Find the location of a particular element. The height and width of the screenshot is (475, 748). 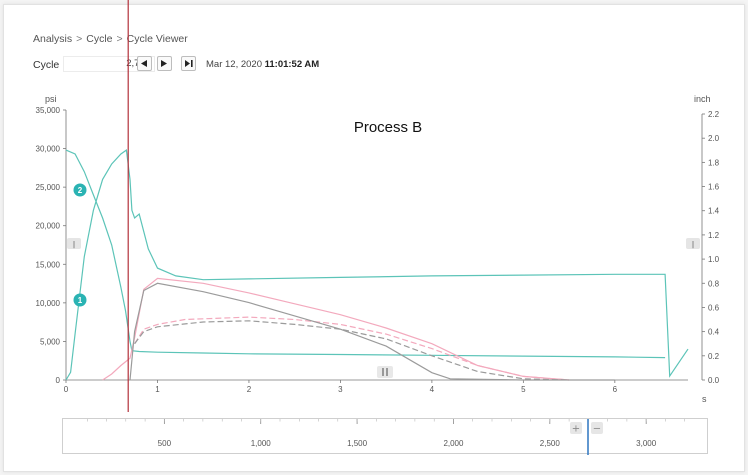

pause-button is located at coordinates (385, 372).